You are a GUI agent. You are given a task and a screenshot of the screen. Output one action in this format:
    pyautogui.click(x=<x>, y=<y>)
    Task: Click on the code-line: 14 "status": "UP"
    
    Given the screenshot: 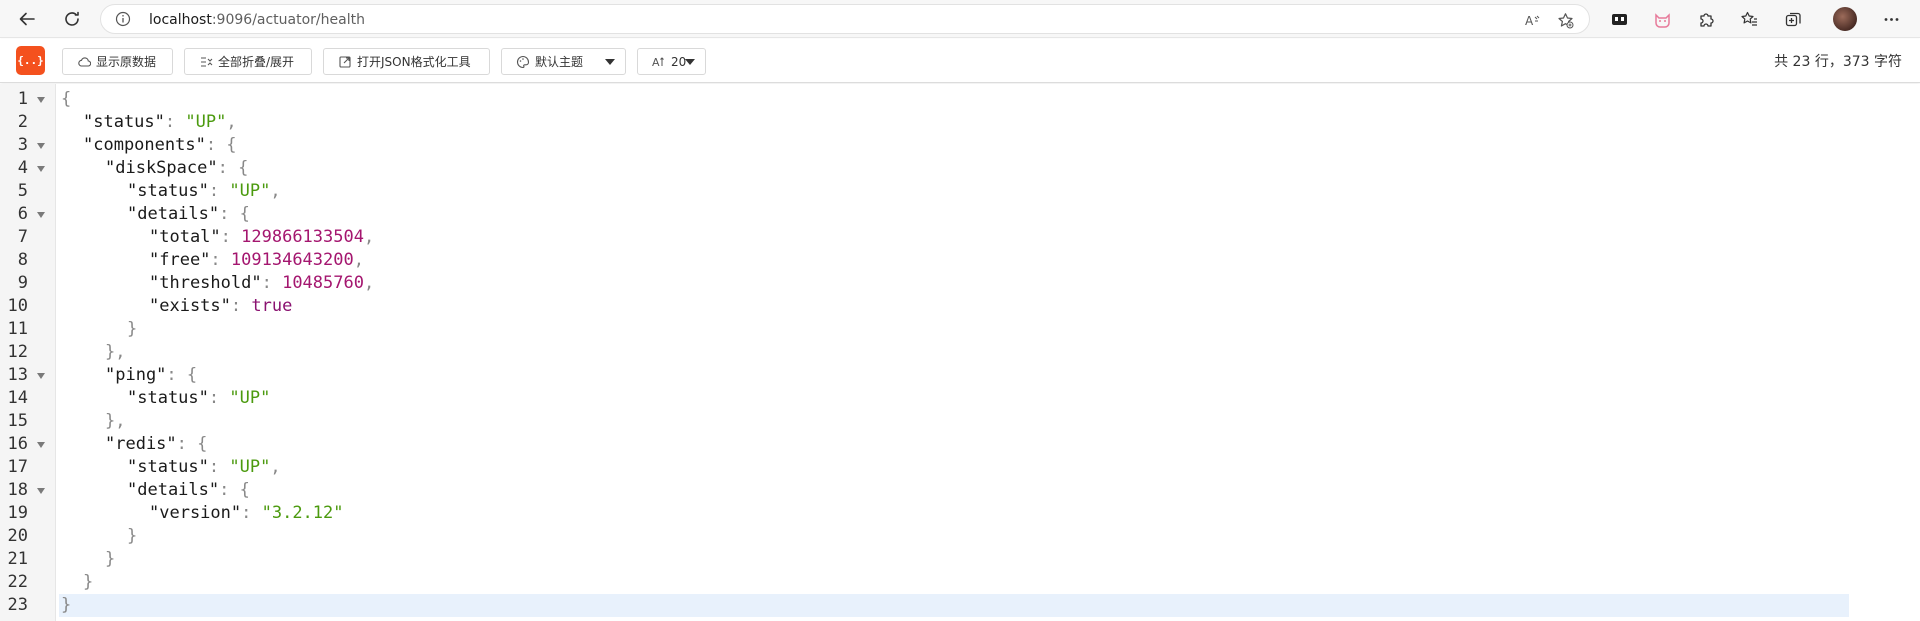 What is the action you would take?
    pyautogui.click(x=960, y=398)
    